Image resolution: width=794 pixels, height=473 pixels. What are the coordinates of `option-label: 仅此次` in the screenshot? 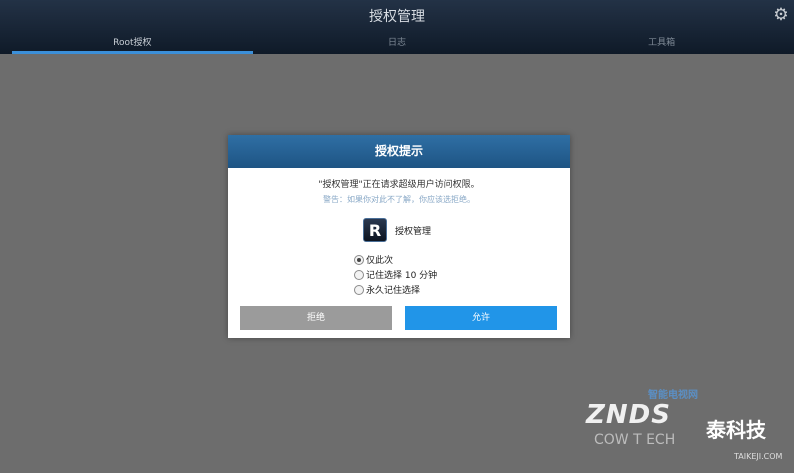 It's located at (380, 261).